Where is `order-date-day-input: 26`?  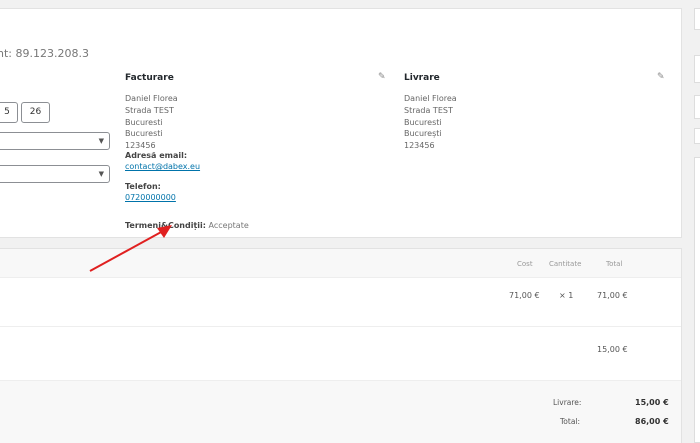 order-date-day-input: 26 is located at coordinates (35, 112).